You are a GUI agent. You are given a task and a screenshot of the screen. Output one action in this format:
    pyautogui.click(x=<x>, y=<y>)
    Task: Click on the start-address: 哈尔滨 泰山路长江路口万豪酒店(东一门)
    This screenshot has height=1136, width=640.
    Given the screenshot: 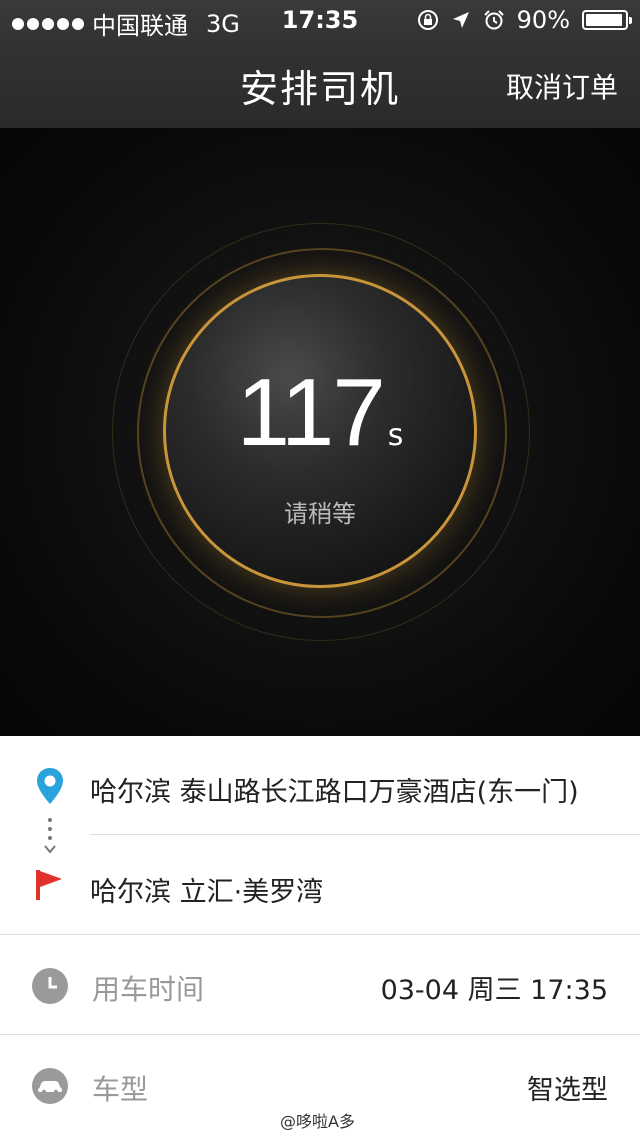 What is the action you would take?
    pyautogui.click(x=334, y=789)
    